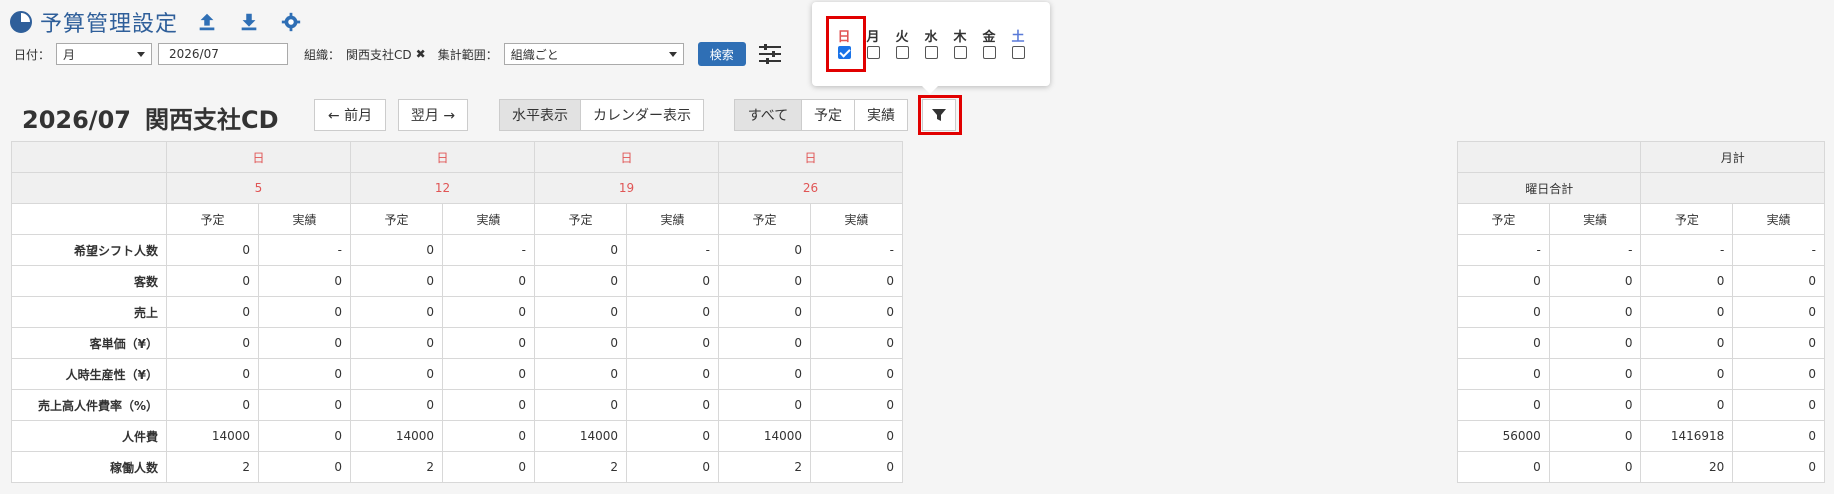 The image size is (1834, 494). Describe the element at coordinates (902, 52) in the screenshot. I see `weekday-checkbox-tue` at that location.